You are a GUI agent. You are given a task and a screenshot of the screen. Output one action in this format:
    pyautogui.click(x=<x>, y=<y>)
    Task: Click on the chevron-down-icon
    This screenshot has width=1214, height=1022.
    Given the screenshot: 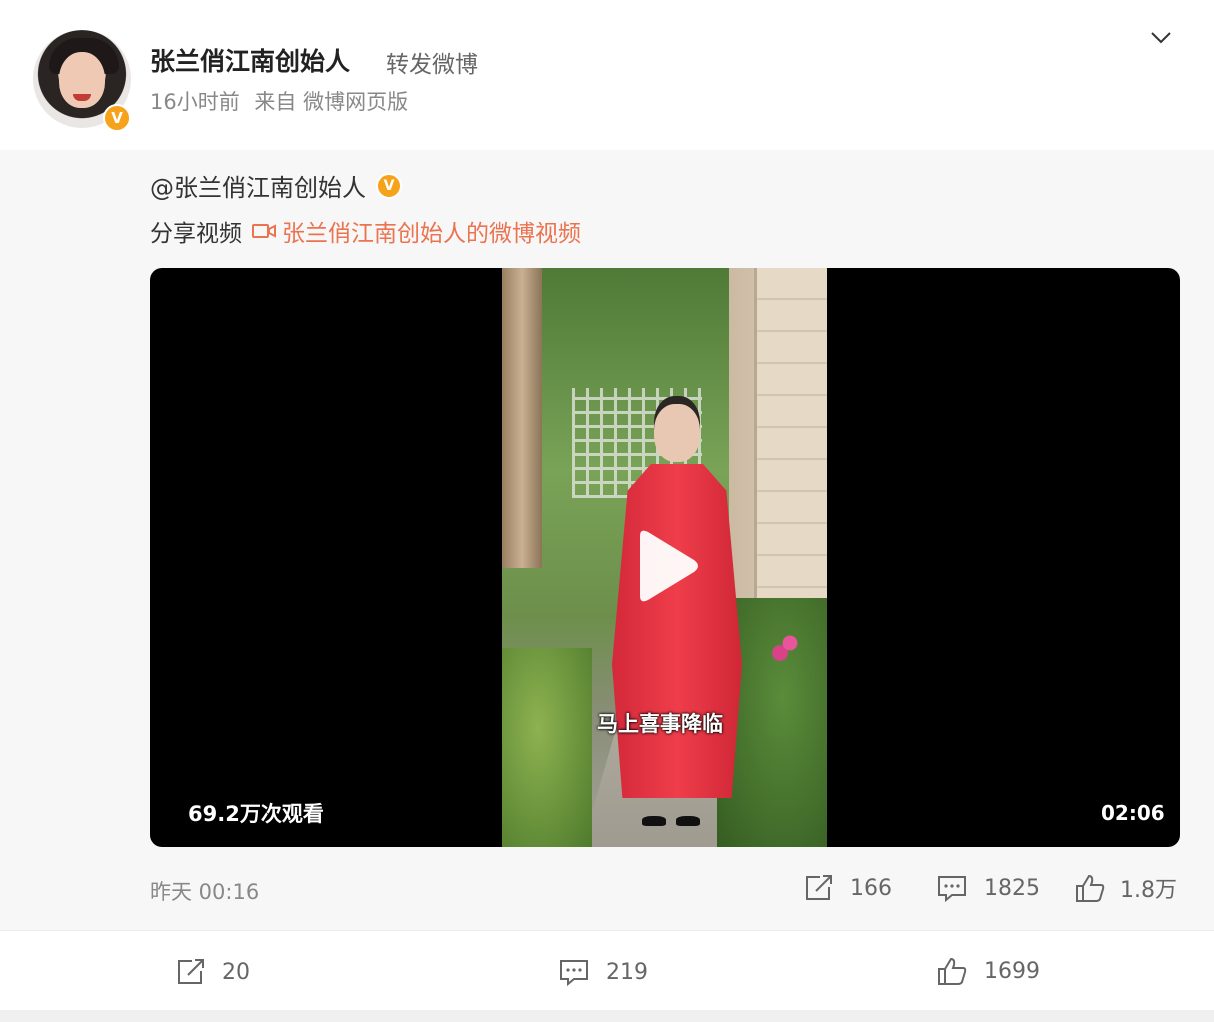 What is the action you would take?
    pyautogui.click(x=1161, y=38)
    